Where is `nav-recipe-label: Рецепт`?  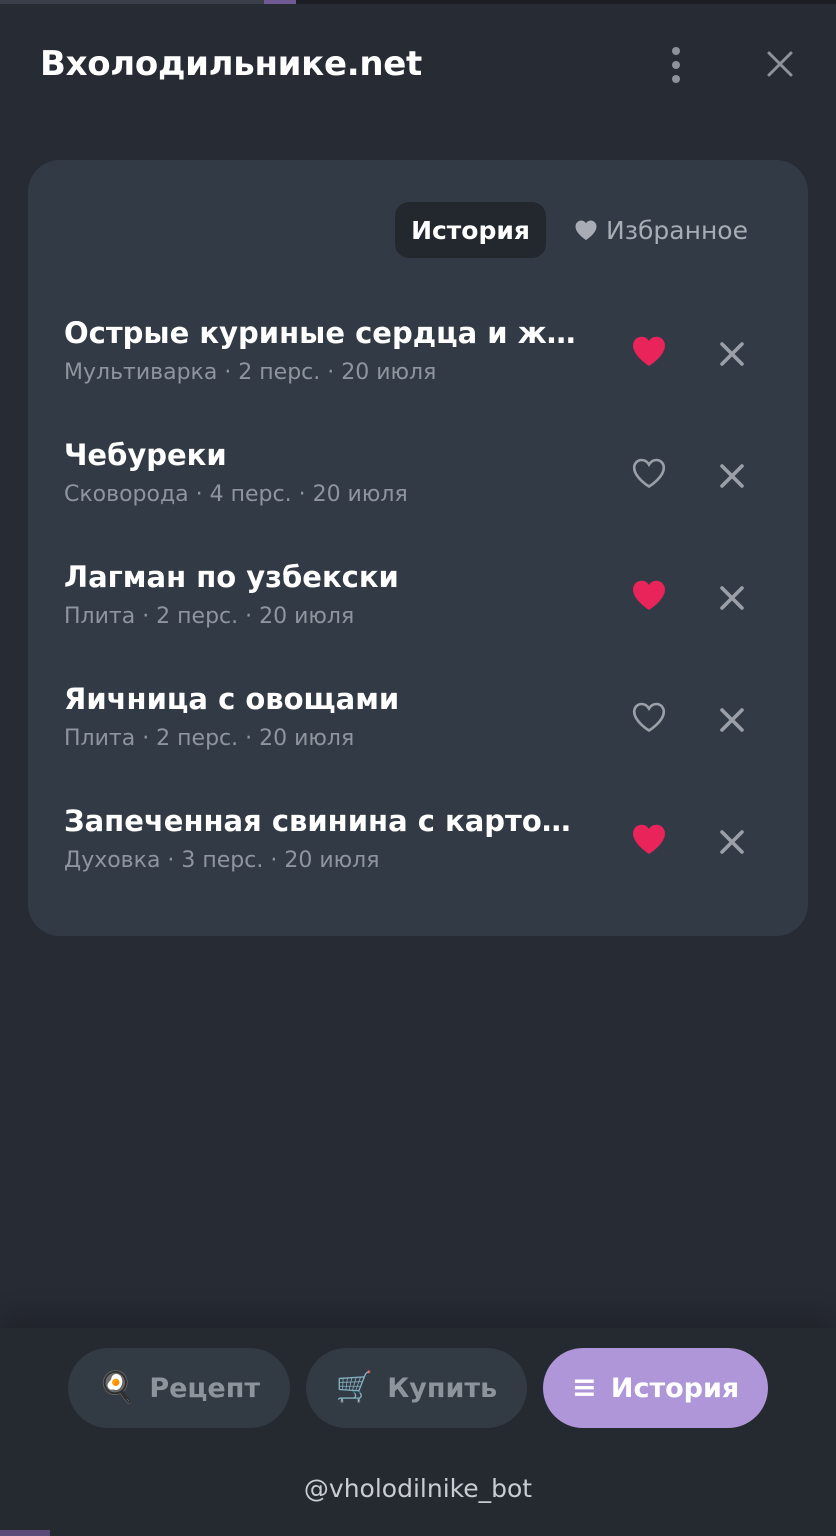 nav-recipe-label: Рецепт is located at coordinates (205, 1388).